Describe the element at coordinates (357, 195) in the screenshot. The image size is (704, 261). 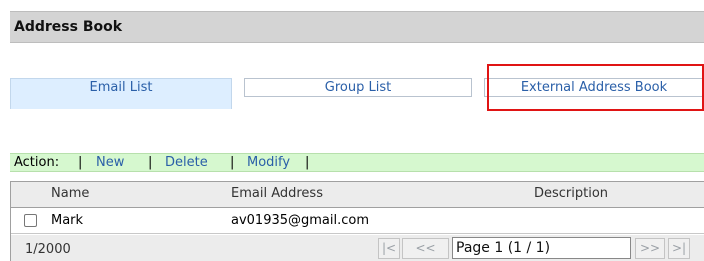
I see `table-header: Name Email Address Description` at that location.